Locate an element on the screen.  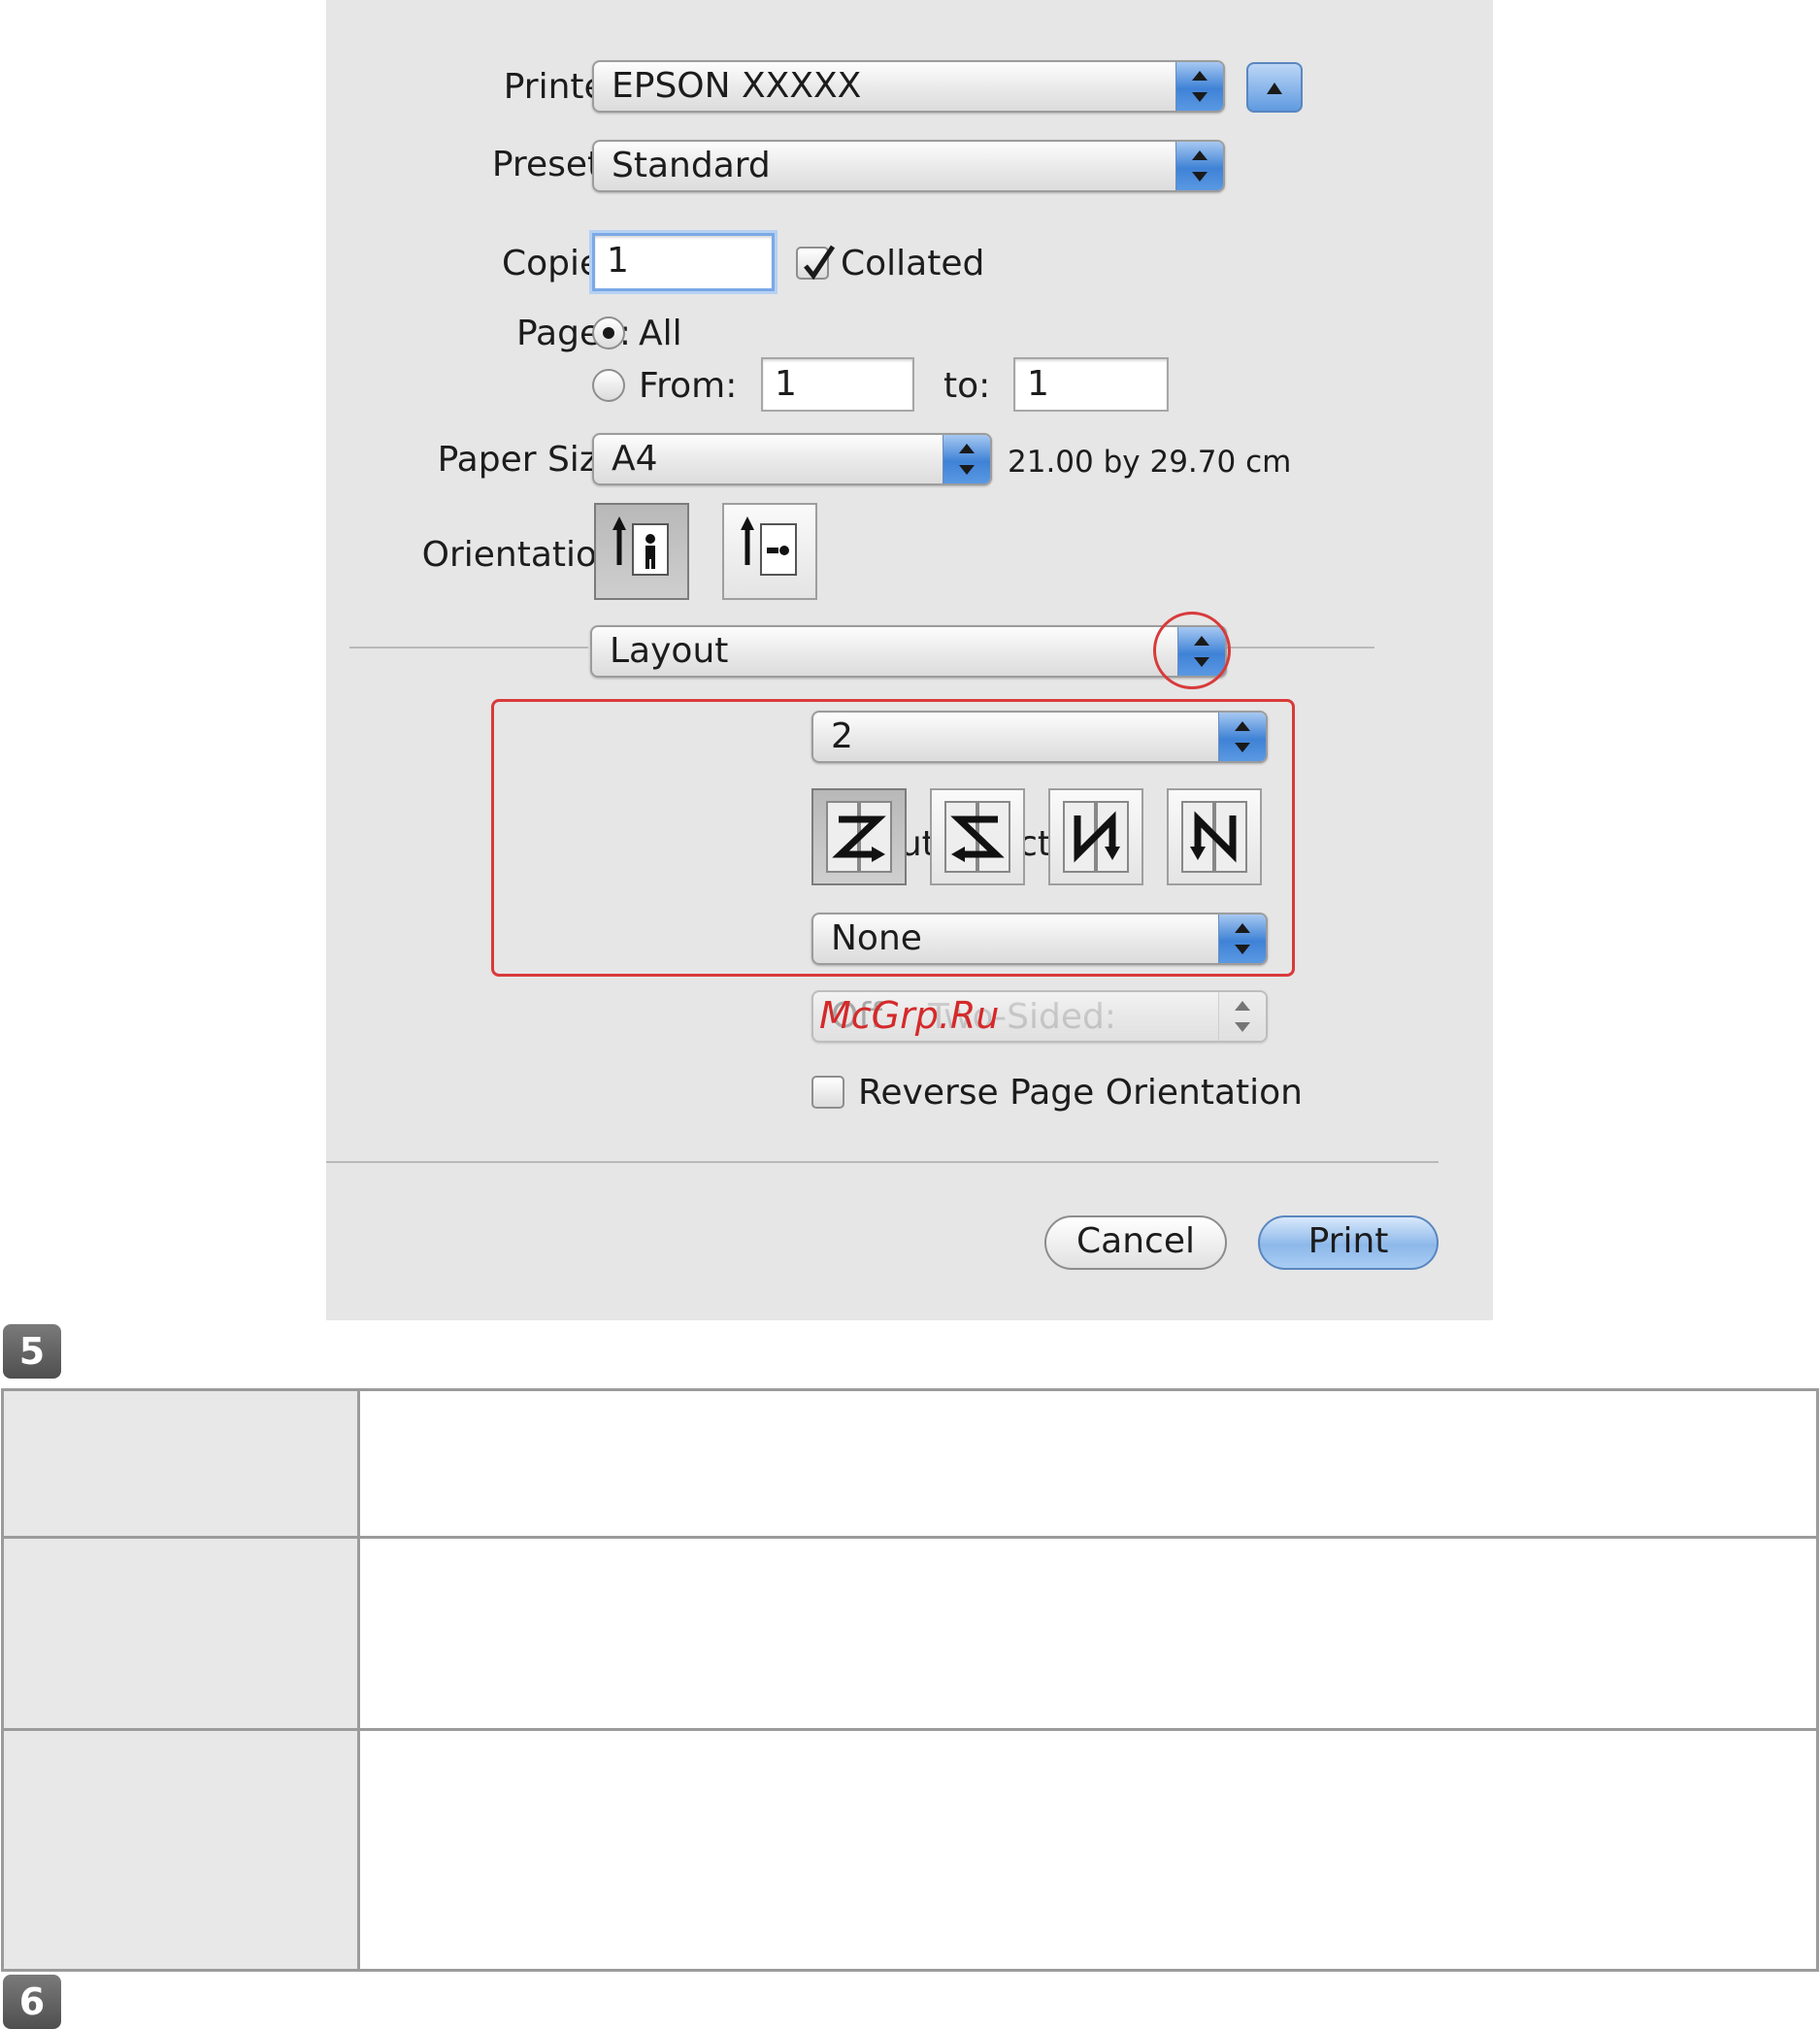
layout-direction-n-button is located at coordinates (1214, 836).